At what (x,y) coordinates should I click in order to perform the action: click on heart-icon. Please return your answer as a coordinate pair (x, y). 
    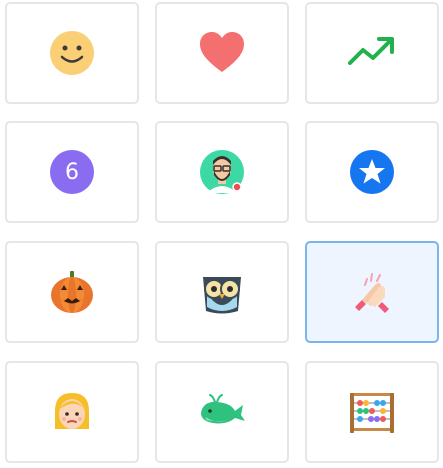
    Looking at the image, I should click on (222, 53).